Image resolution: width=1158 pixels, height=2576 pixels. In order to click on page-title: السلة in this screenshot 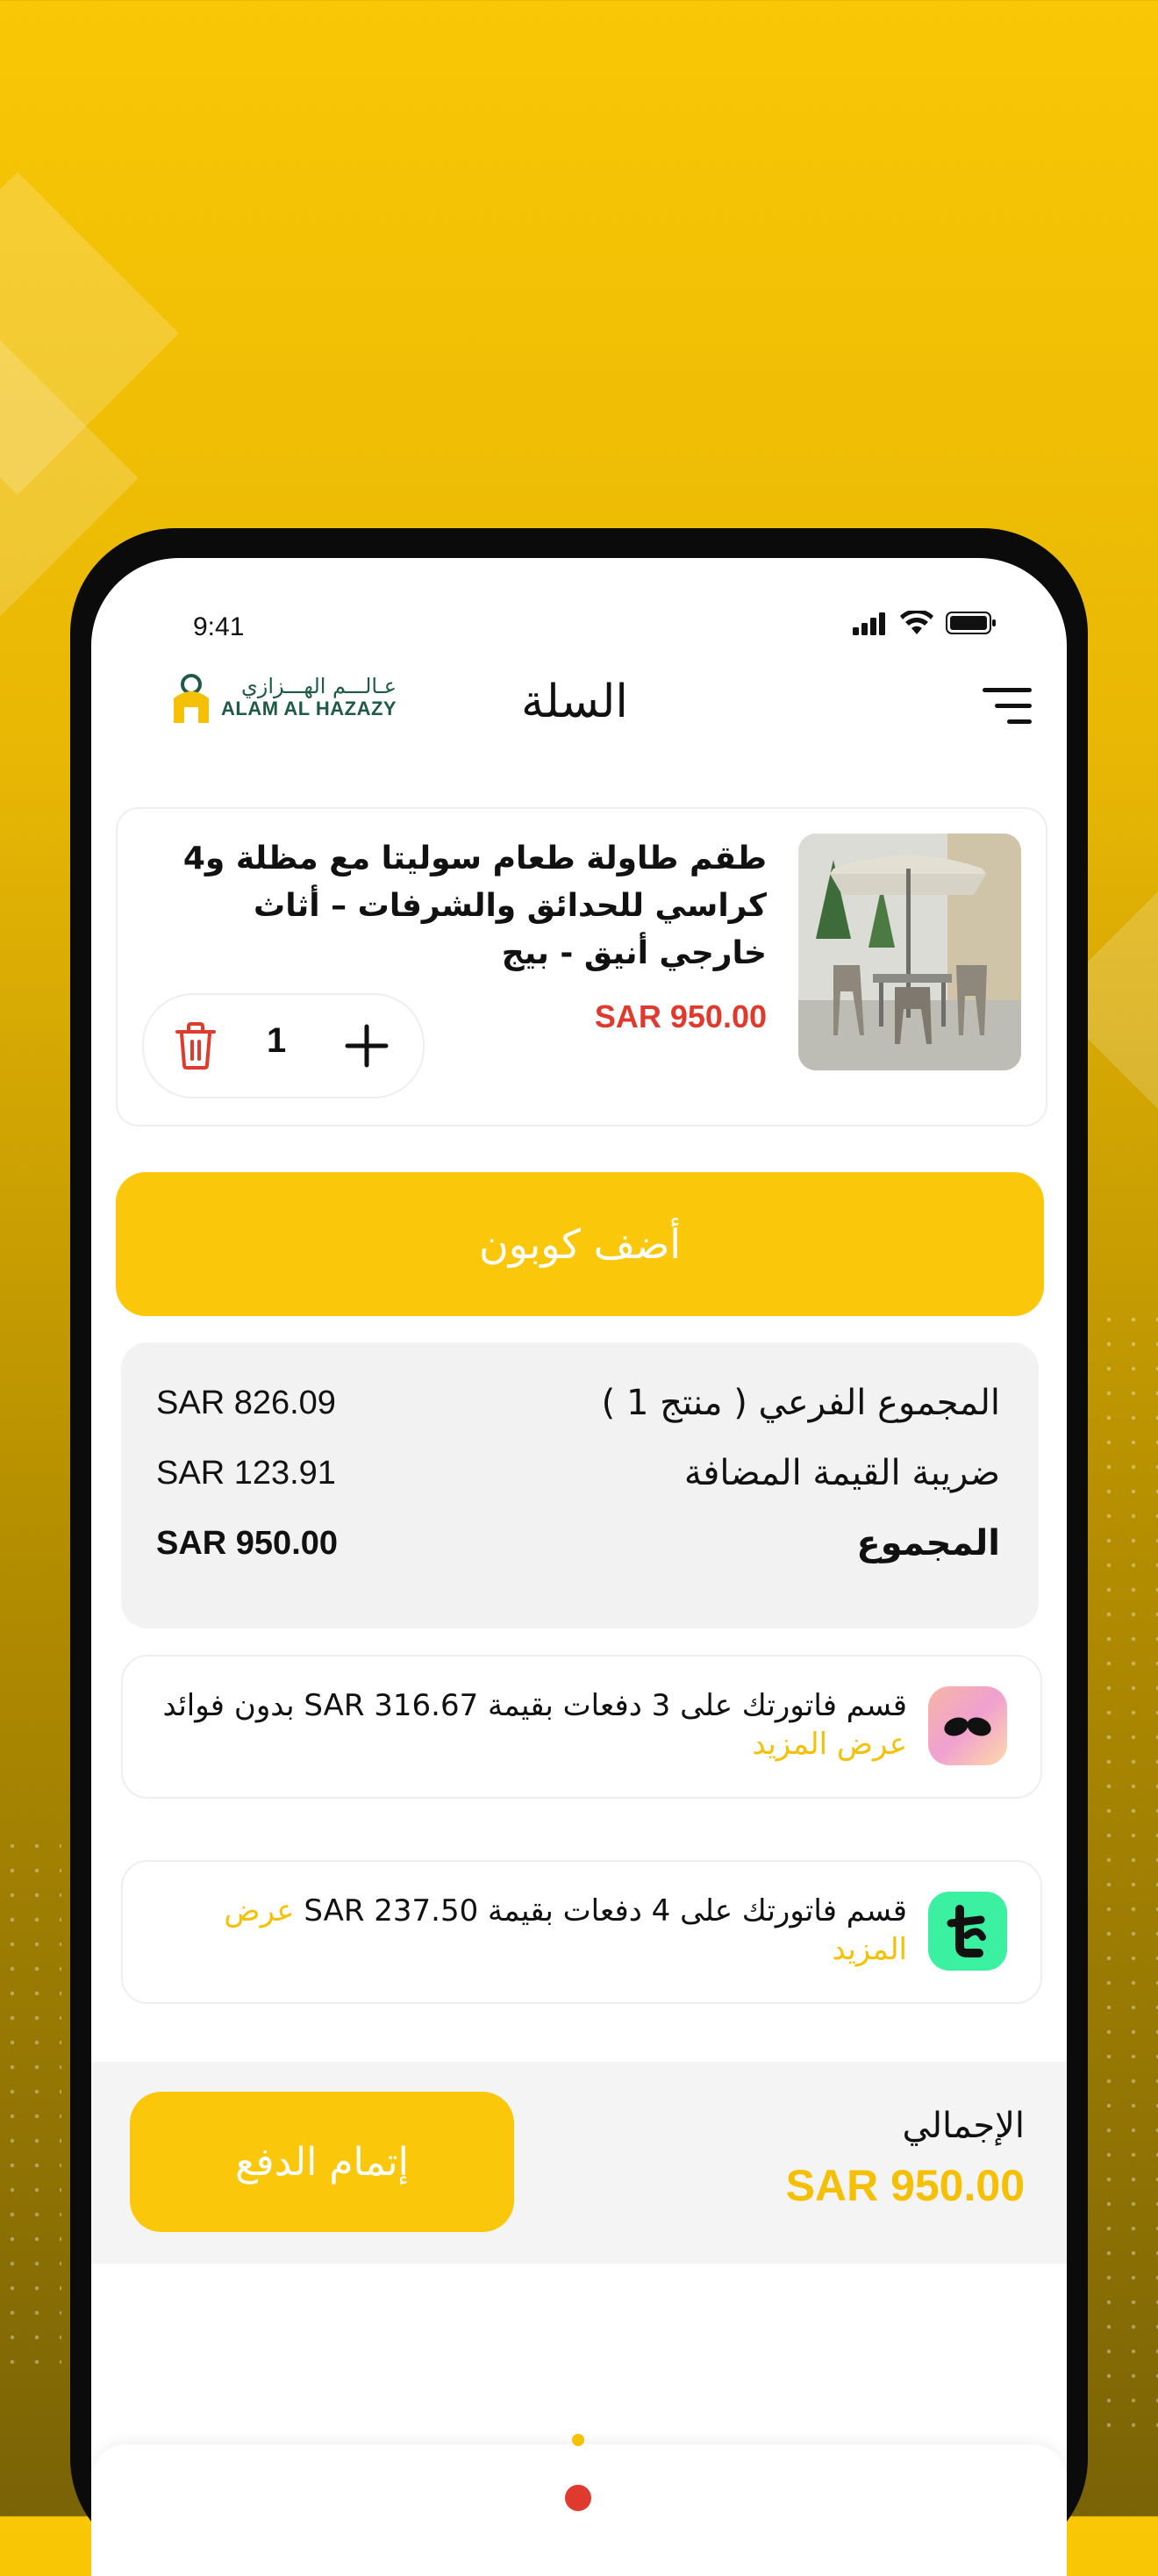, I will do `click(574, 702)`.